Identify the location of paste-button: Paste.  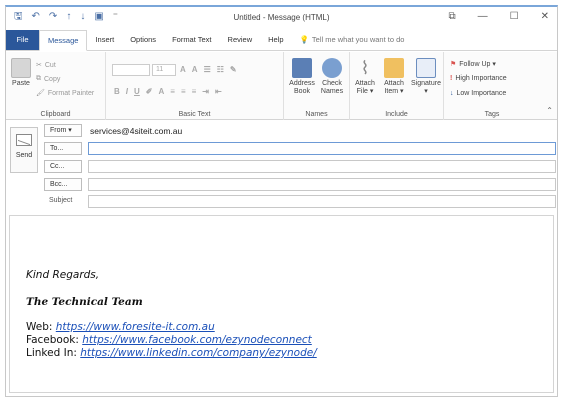
(21, 73).